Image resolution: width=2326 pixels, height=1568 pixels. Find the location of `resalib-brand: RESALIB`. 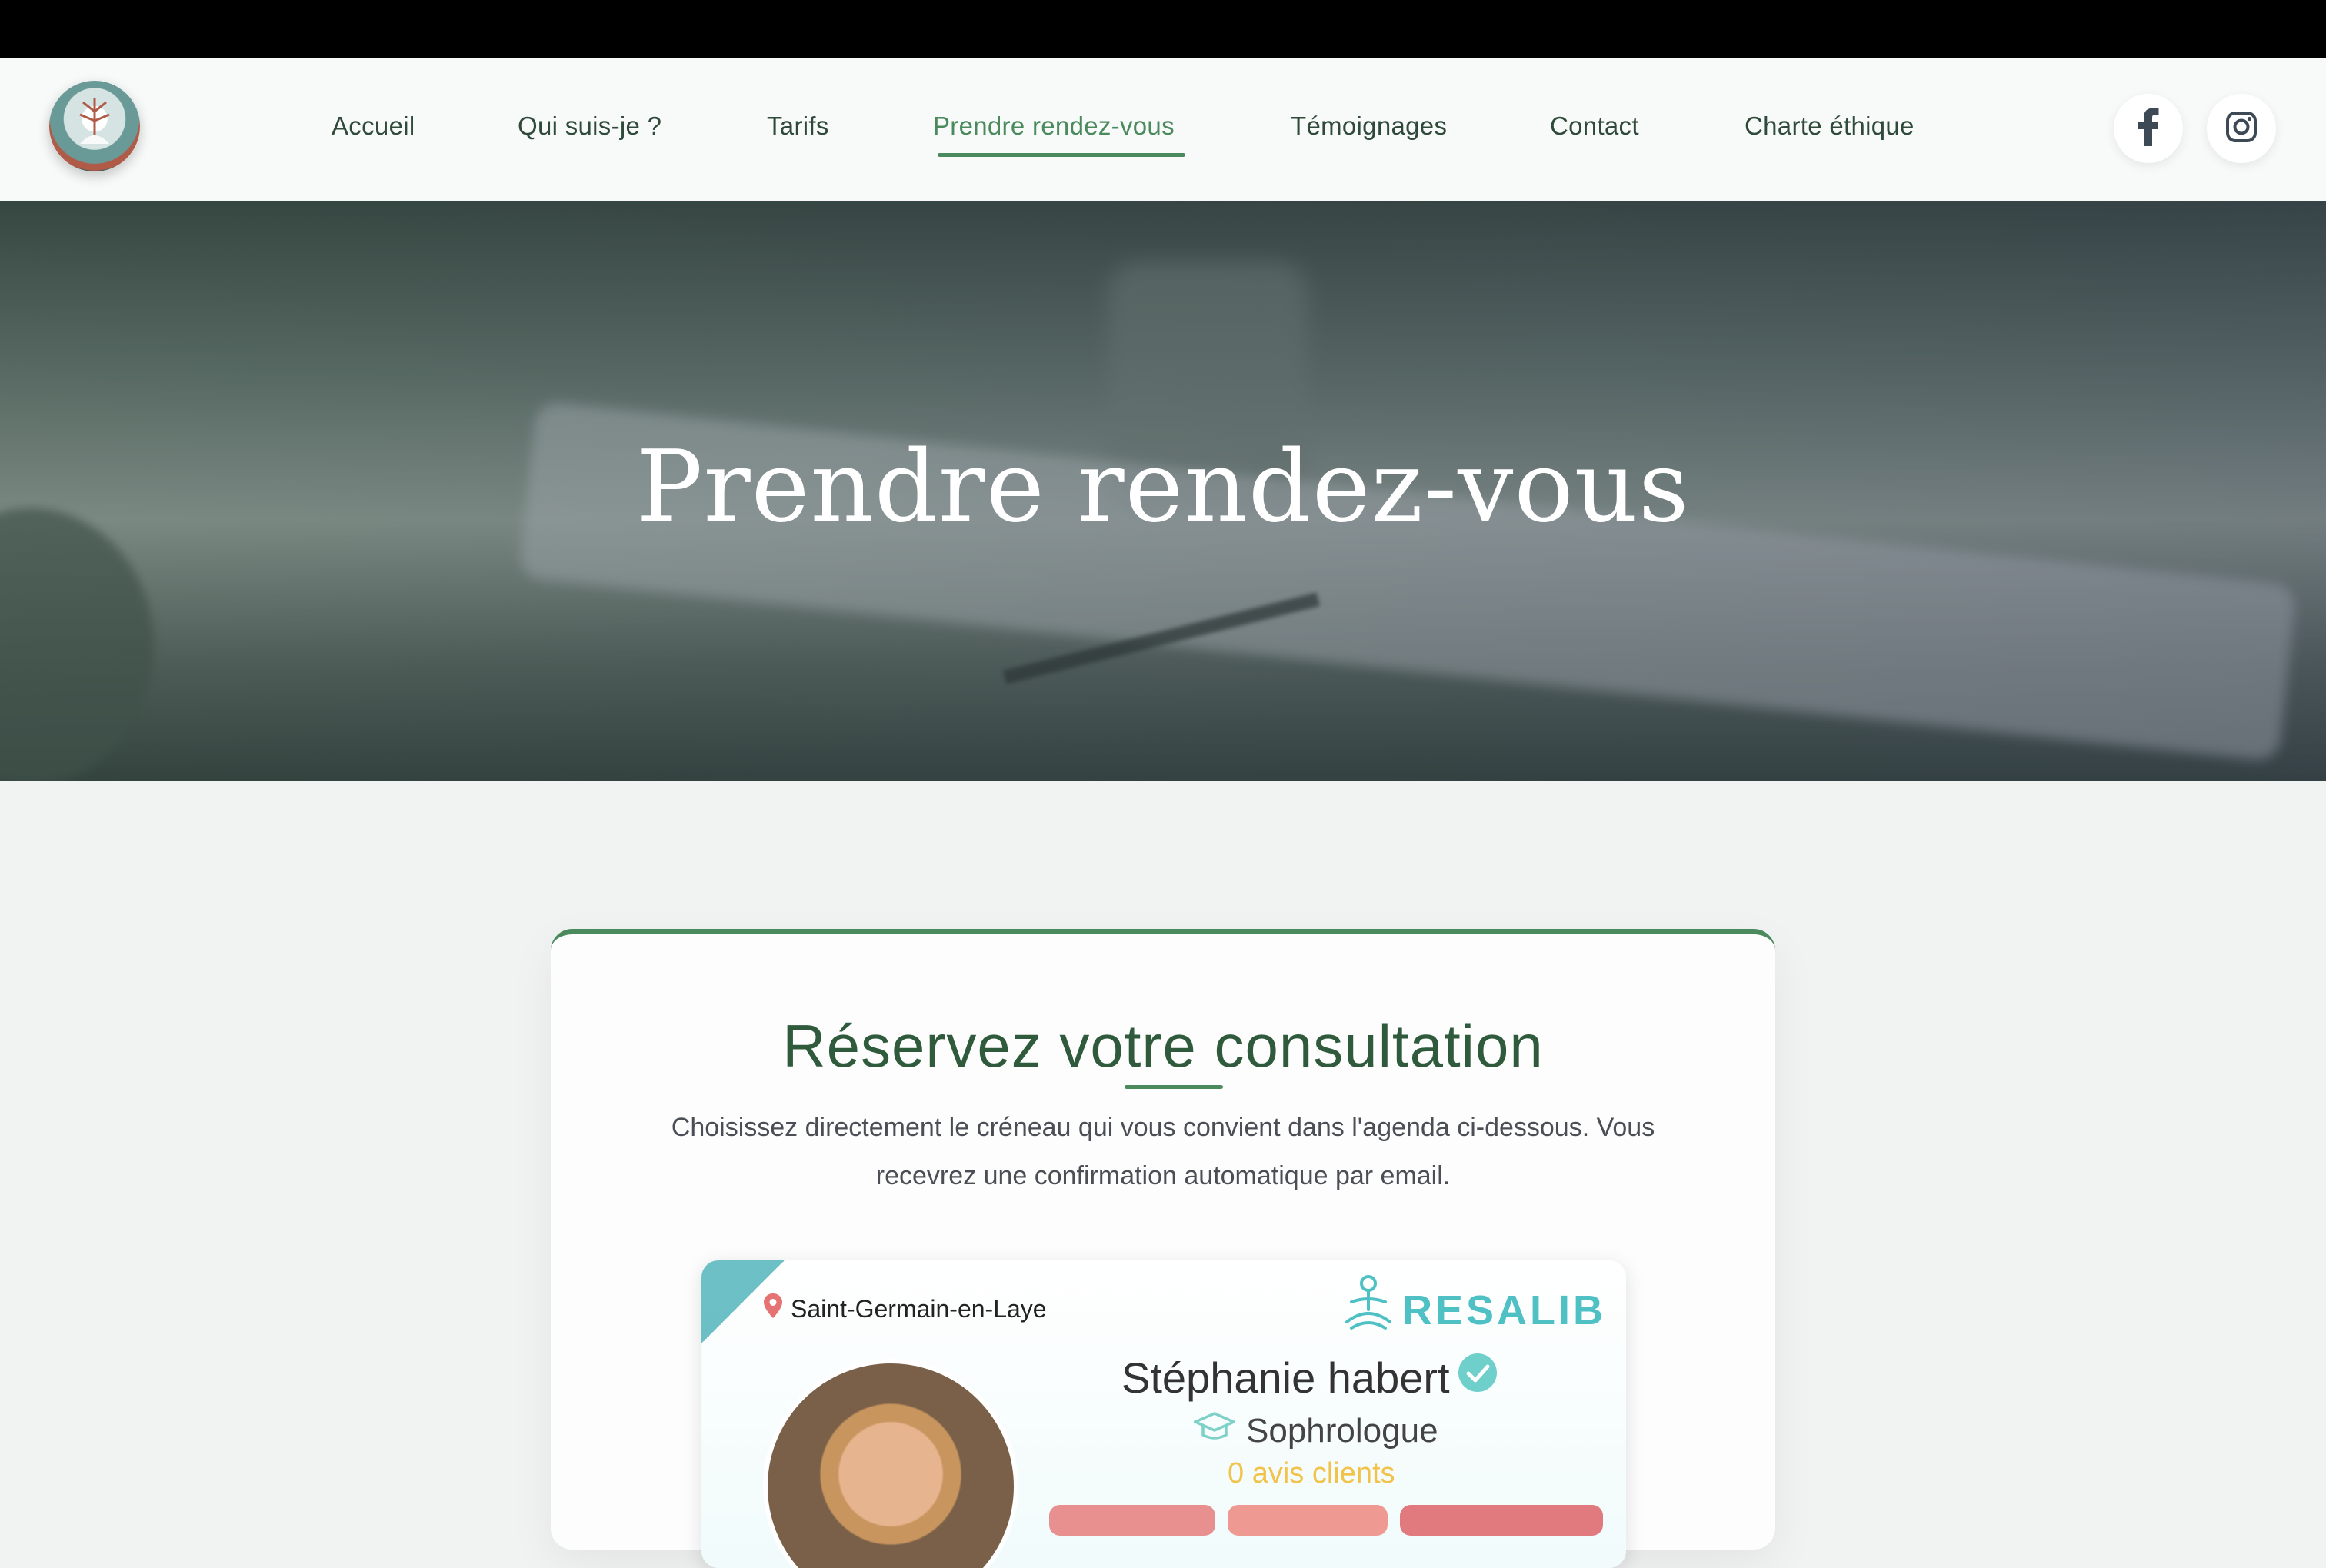

resalib-brand: RESALIB is located at coordinates (1473, 1310).